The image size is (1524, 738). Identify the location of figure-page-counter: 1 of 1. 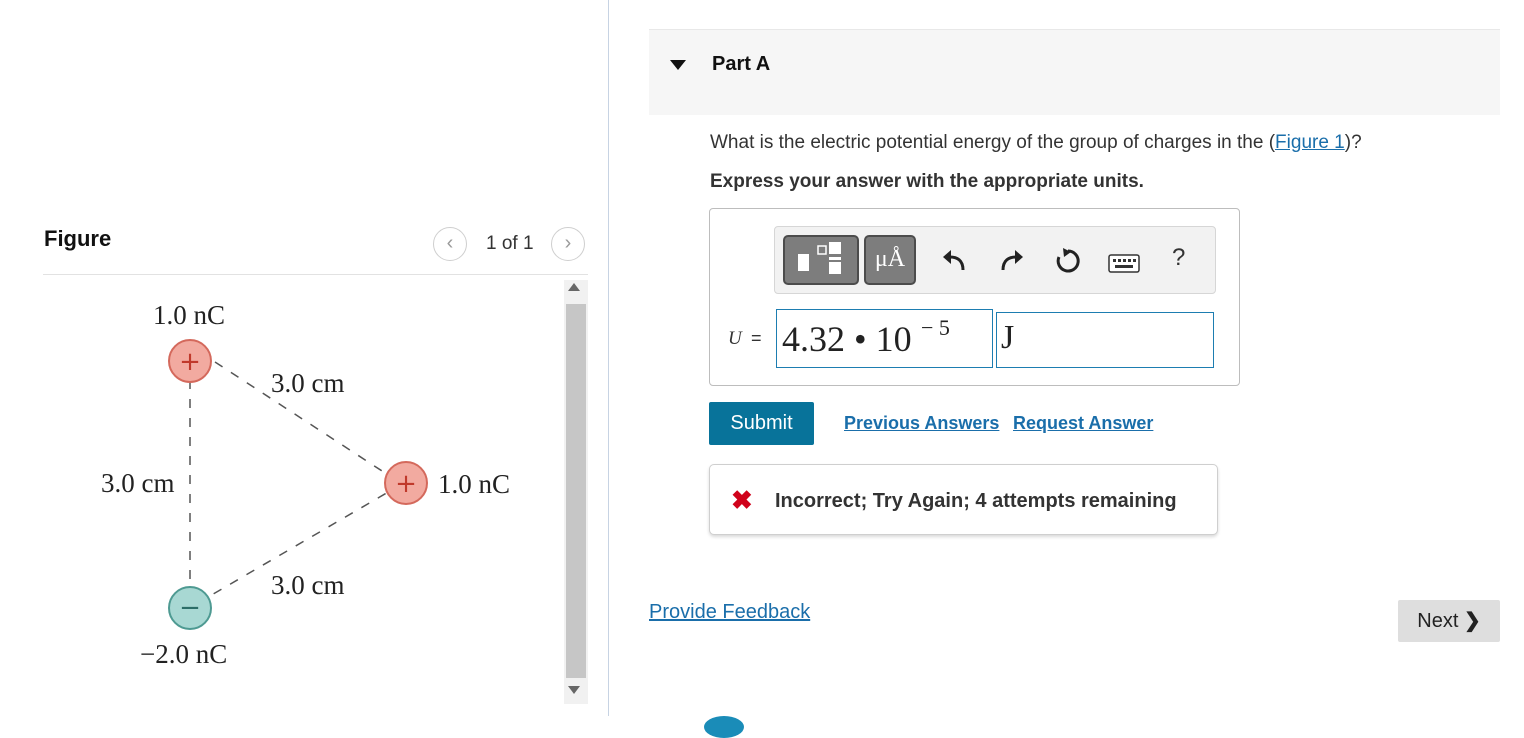
(510, 243).